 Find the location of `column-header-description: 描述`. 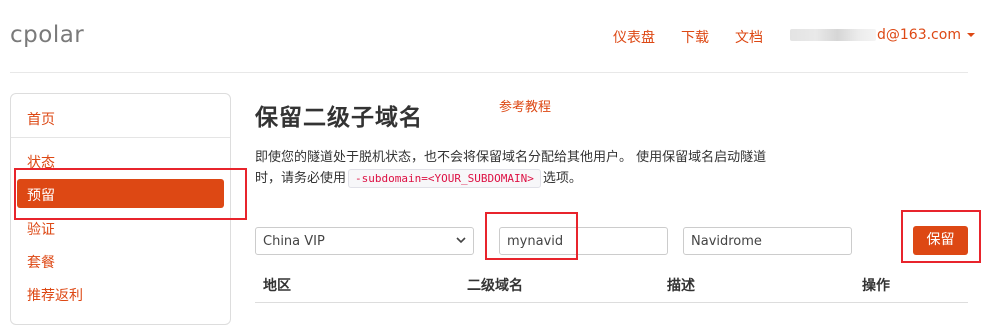

column-header-description: 描述 is located at coordinates (681, 285).